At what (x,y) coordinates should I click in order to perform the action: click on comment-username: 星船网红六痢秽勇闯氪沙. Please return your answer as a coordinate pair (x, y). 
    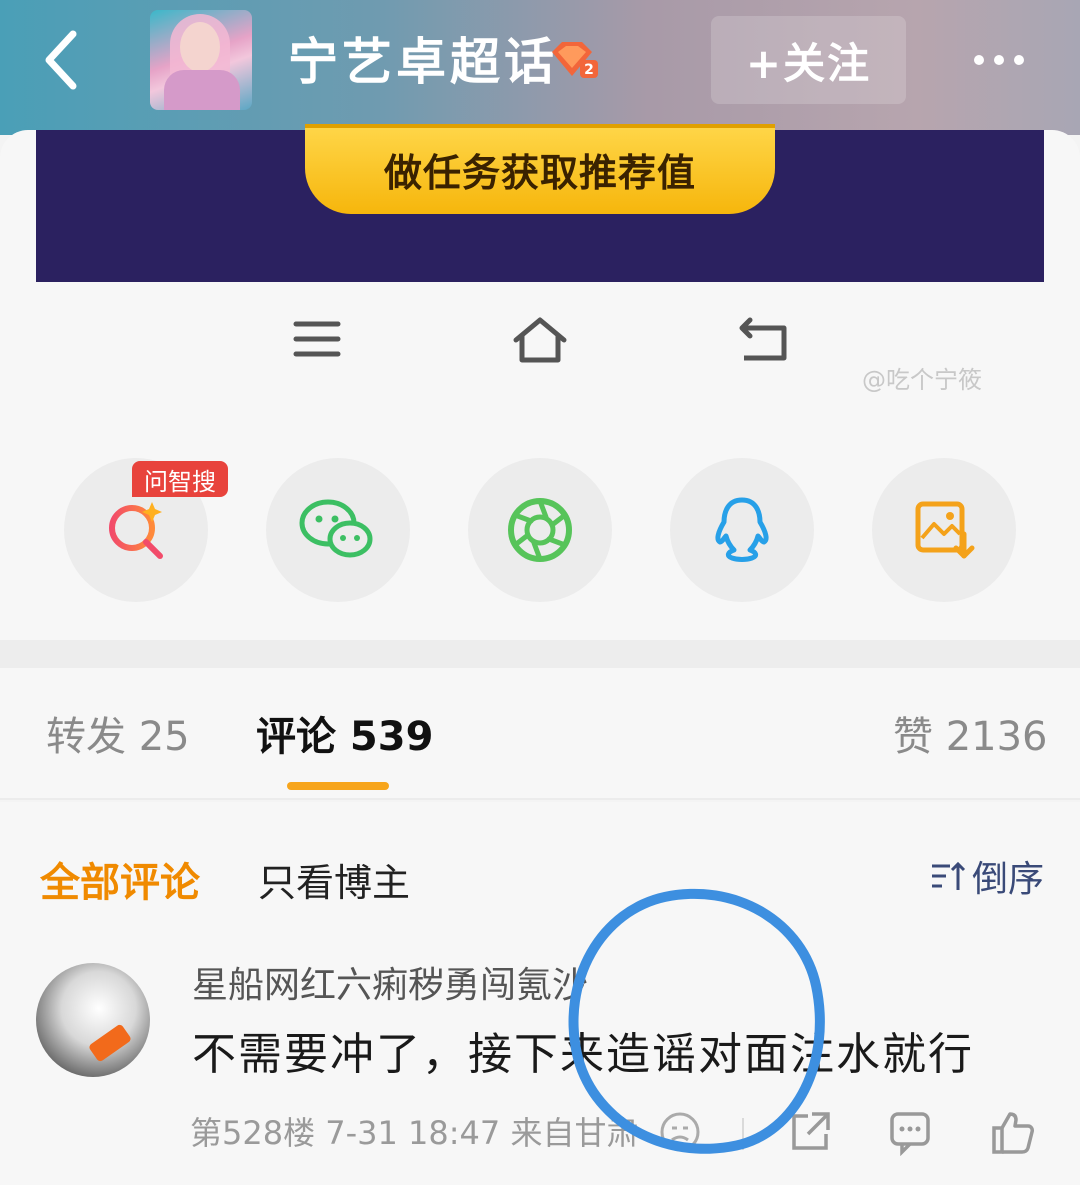
    Looking at the image, I should click on (390, 982).